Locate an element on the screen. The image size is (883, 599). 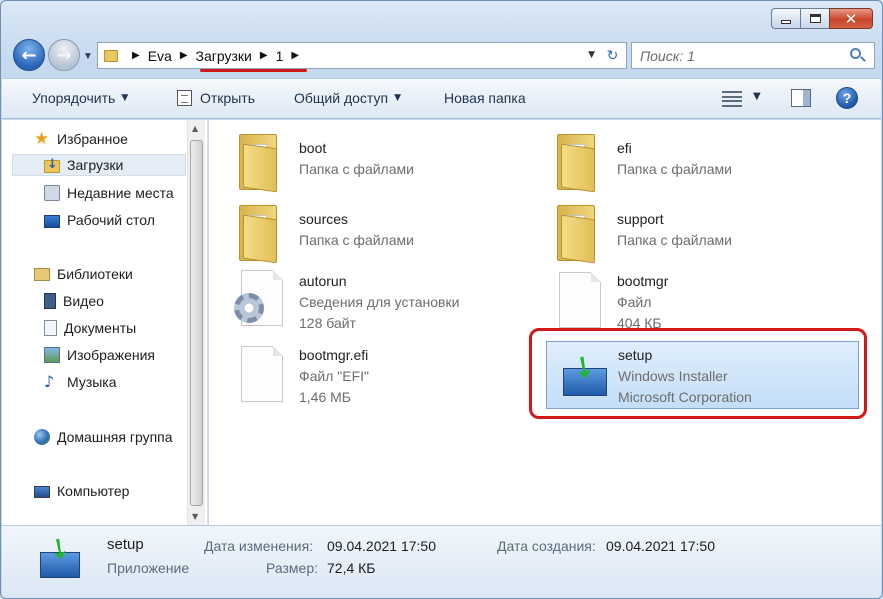
setup-highlight-box is located at coordinates (698, 373).